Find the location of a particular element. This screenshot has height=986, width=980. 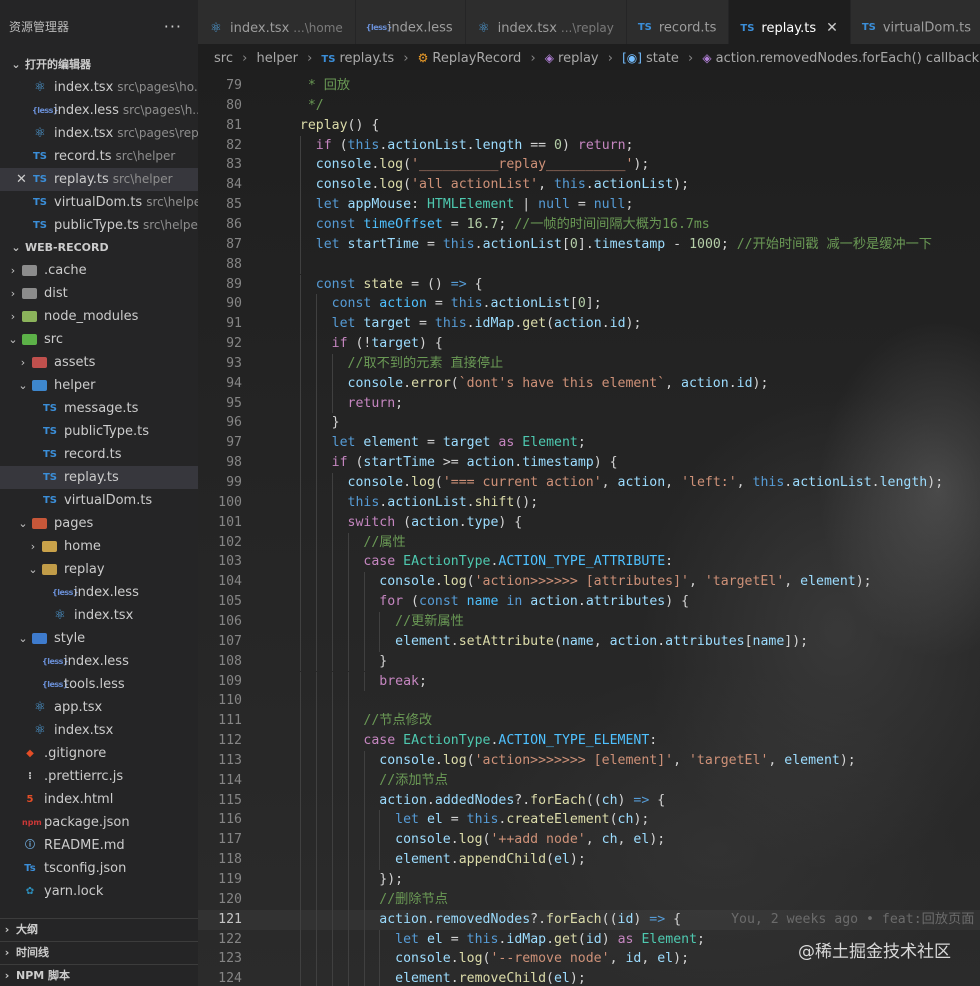

code-token: case is located at coordinates (379, 562).